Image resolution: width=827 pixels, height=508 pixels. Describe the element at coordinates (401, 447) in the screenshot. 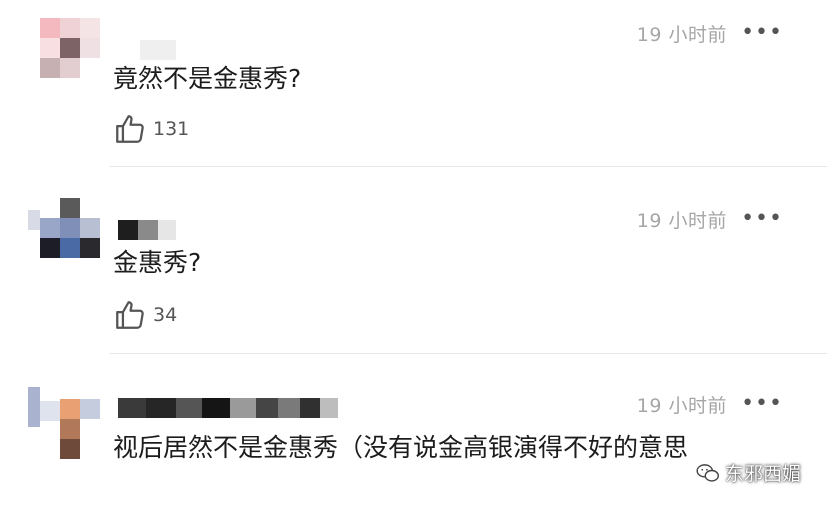

I see `comment-text: 视后居然不是金惠秀（没有说金高银演得不好的意思` at that location.